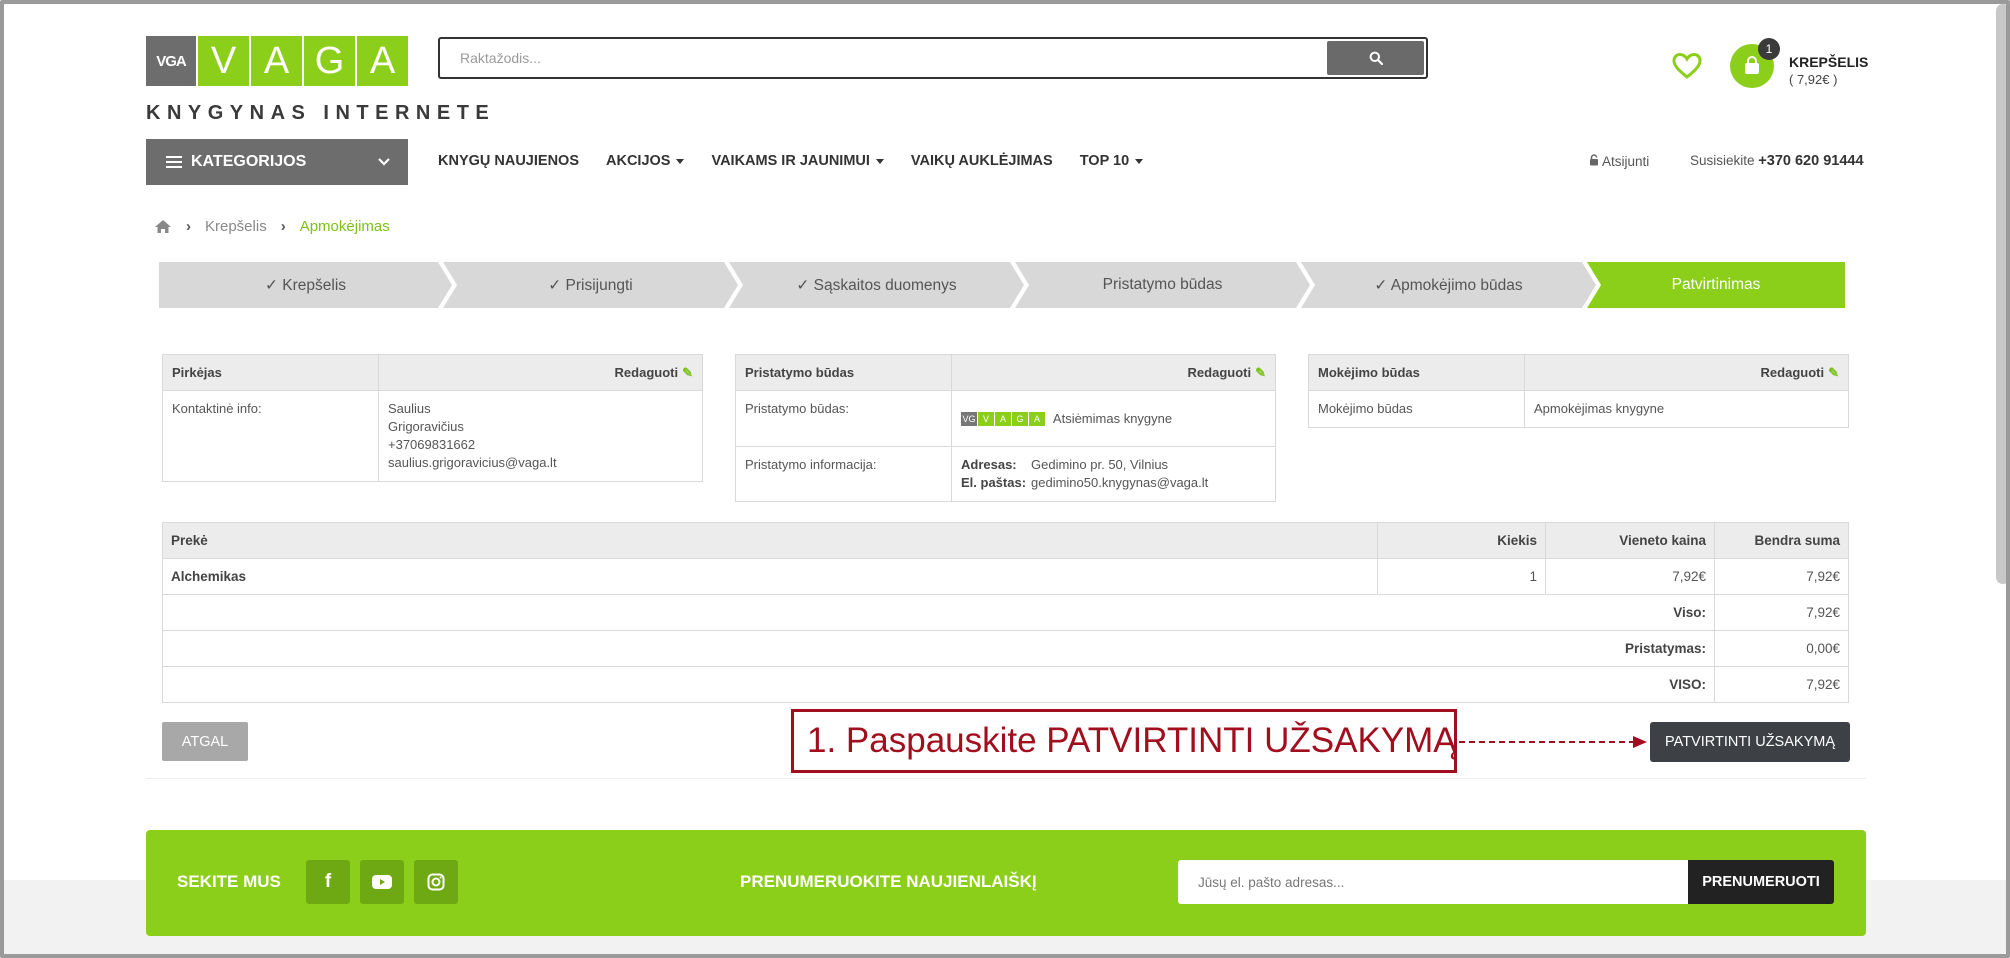  I want to click on step-billing: ✓ Sąskaitos duomenys, so click(876, 285).